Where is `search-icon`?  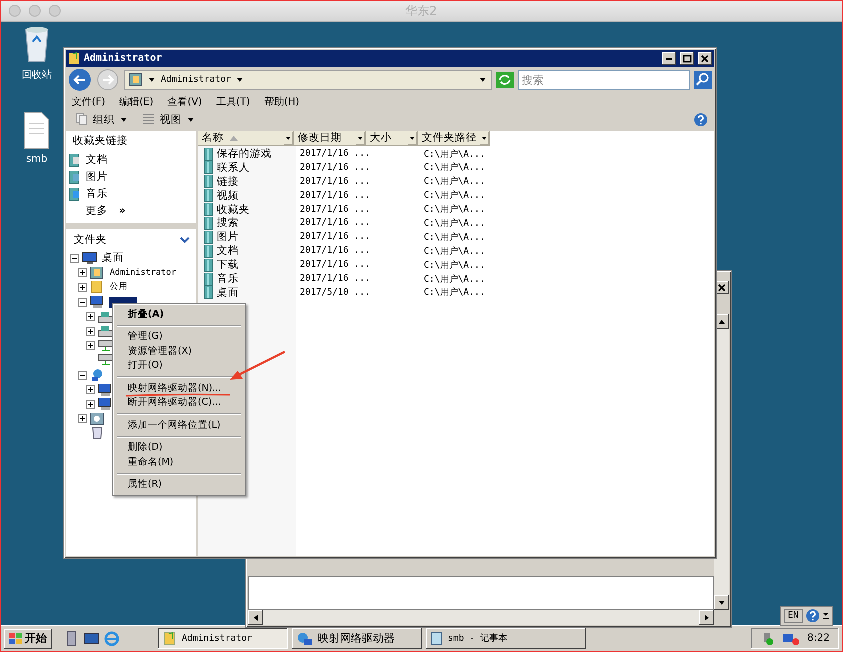 search-icon is located at coordinates (703, 80).